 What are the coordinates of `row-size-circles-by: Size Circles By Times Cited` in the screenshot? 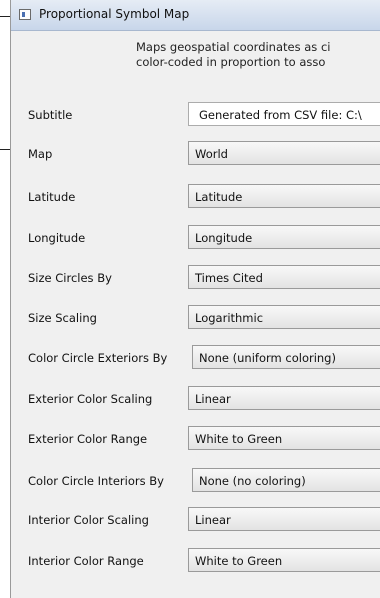 It's located at (195, 278).